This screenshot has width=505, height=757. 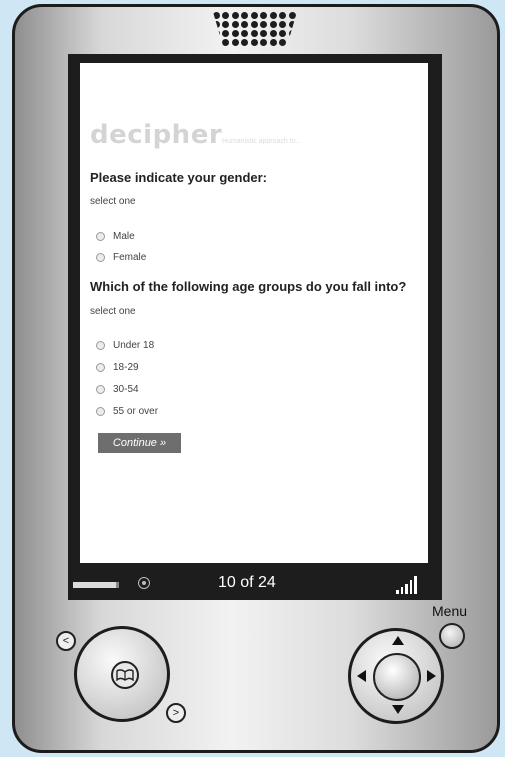 What do you see at coordinates (450, 611) in the screenshot?
I see `menu-label: Menu` at bounding box center [450, 611].